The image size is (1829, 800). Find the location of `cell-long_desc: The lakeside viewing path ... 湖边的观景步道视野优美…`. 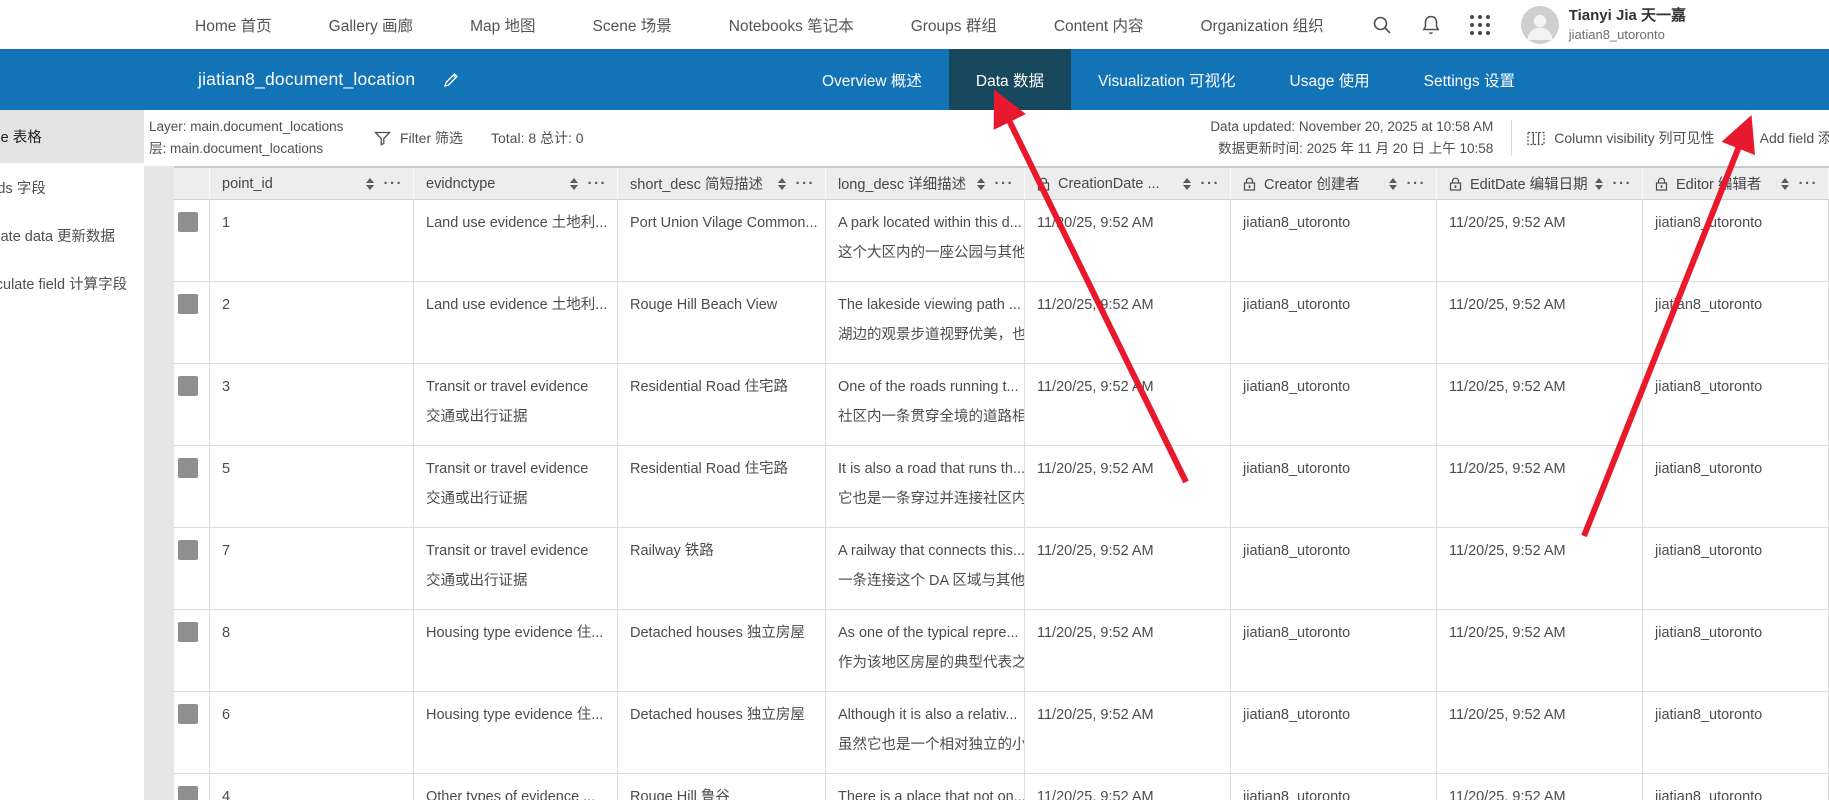

cell-long_desc: The lakeside viewing path ... 湖边的观景步道视野优美… is located at coordinates (925, 322).